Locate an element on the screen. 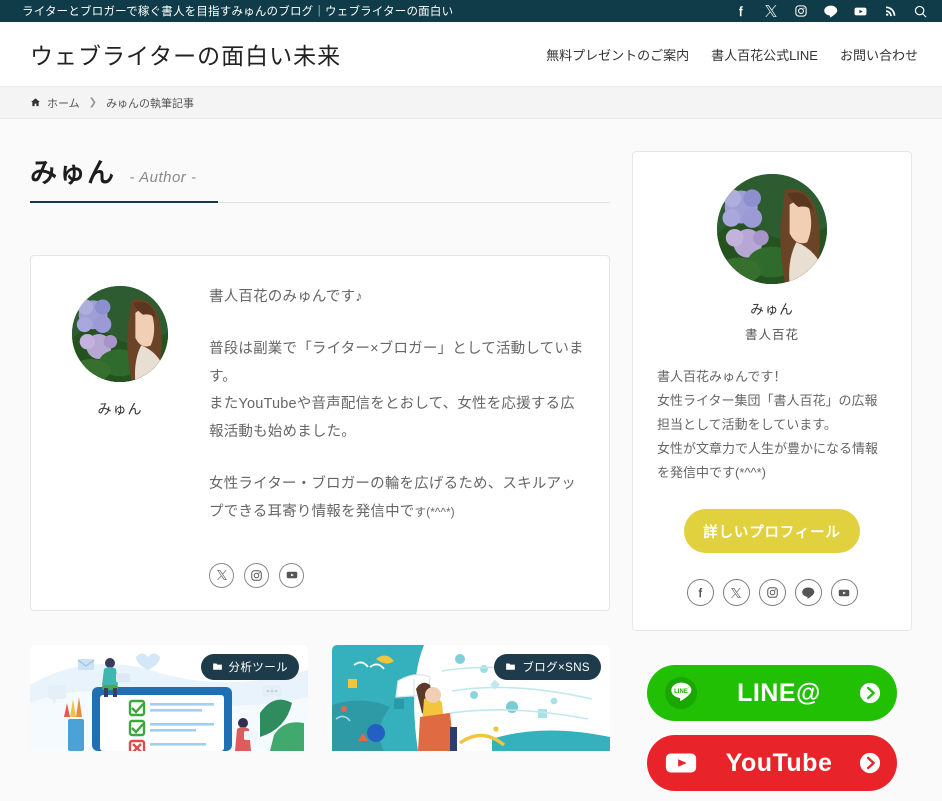  bio-line-4: 女性ライター・ブロガーの輪を広げるため、スキルアップできる耳寄り情報を発信中で is located at coordinates (392, 498).